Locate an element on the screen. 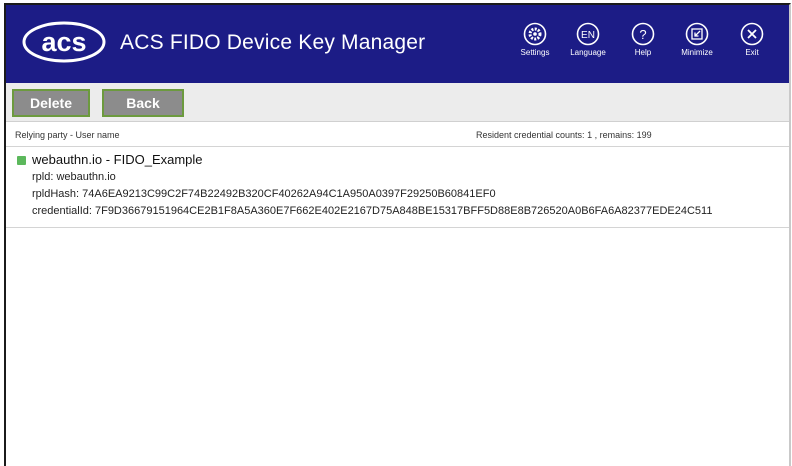 Image resolution: width=792 pixels, height=466 pixels. settings-label: Settings is located at coordinates (535, 52).